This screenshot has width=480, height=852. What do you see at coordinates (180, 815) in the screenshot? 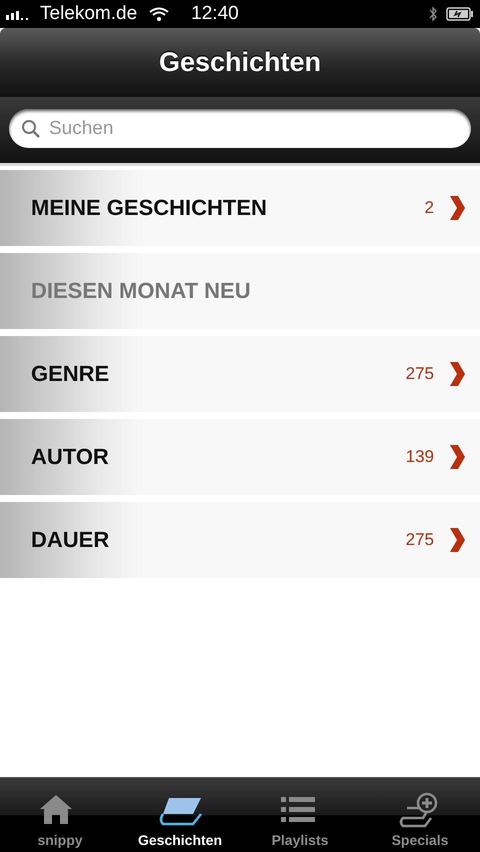
I see `tab-bar-item: Geschichten` at bounding box center [180, 815].